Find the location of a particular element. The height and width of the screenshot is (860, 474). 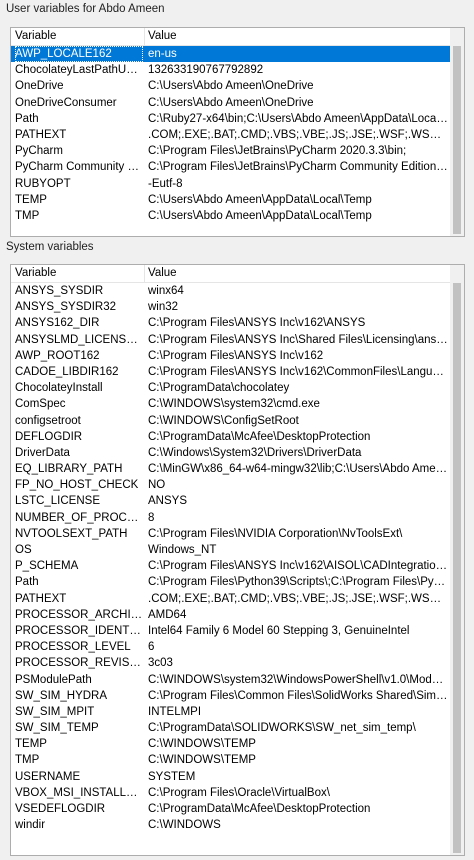

variable-value: 3c03 is located at coordinates (160, 663).